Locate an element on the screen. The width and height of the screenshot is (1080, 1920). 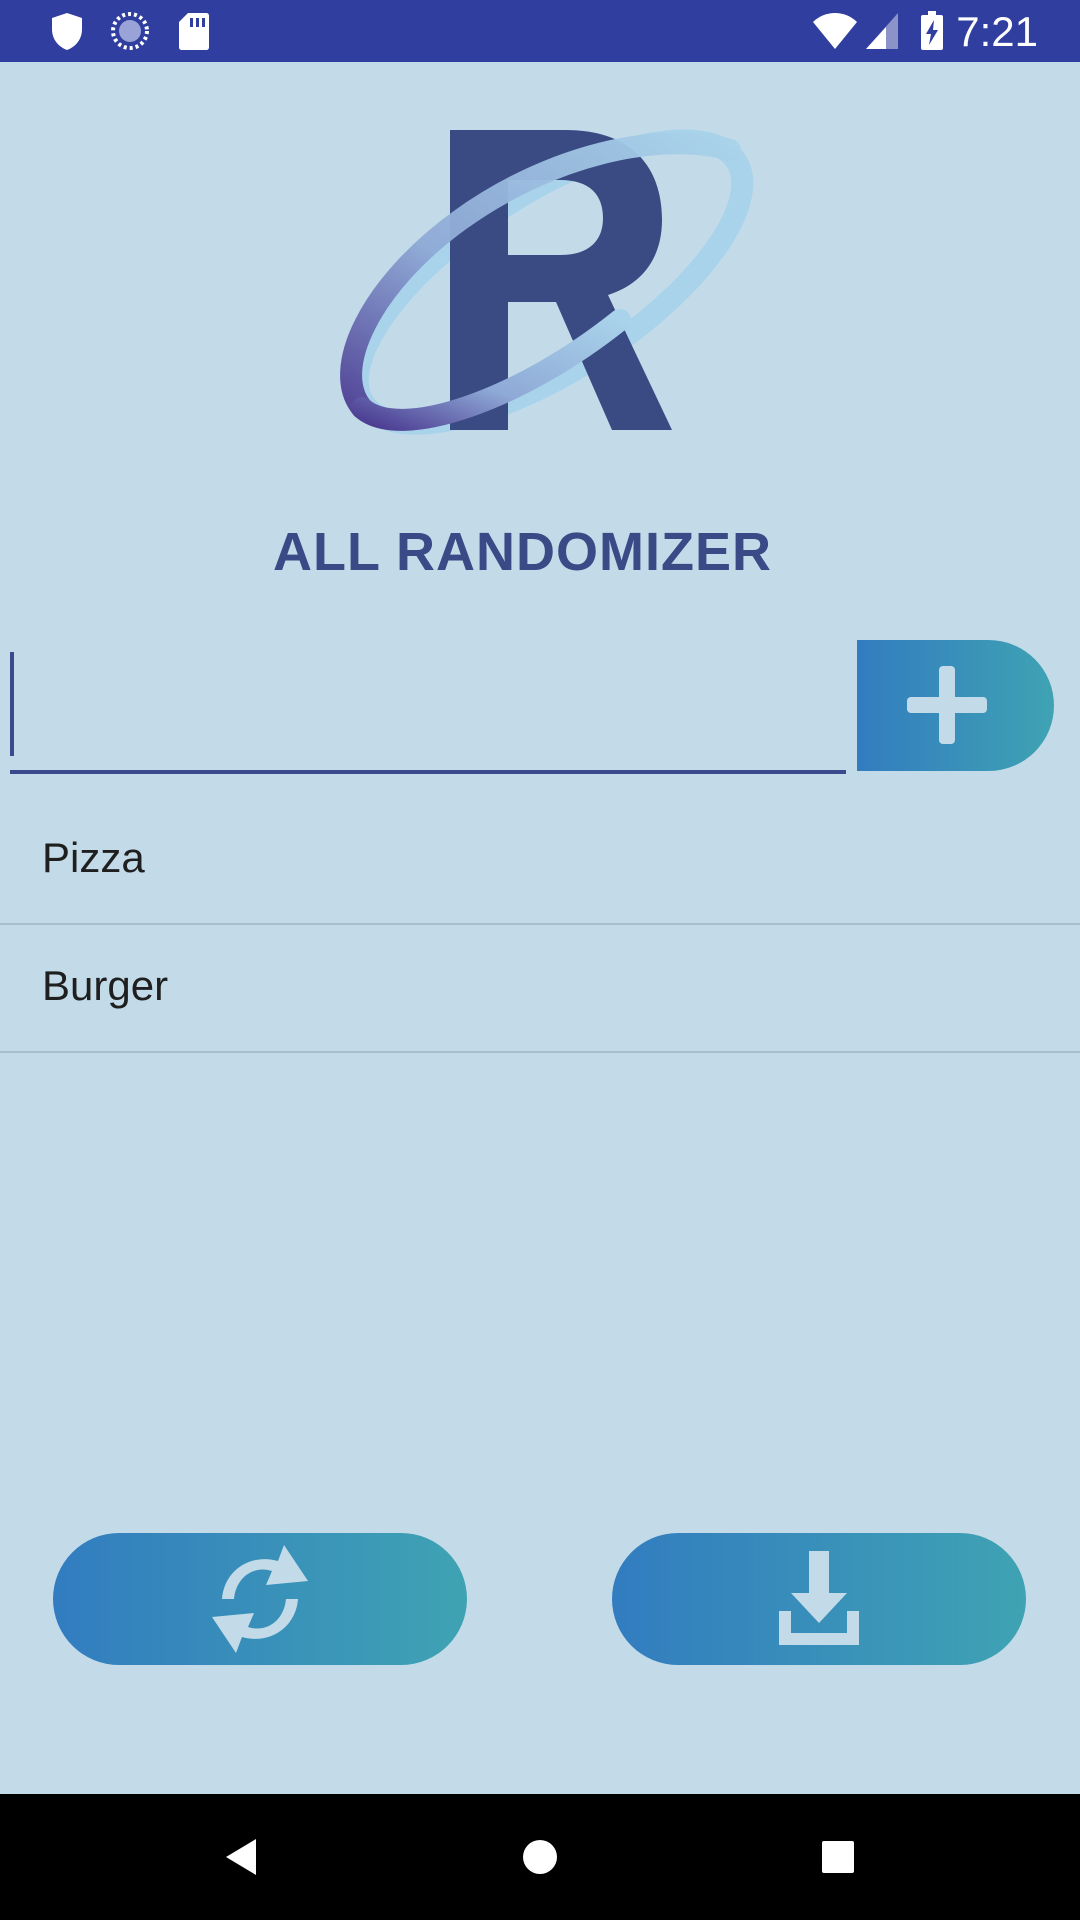
wifi-icon is located at coordinates (835, 31).